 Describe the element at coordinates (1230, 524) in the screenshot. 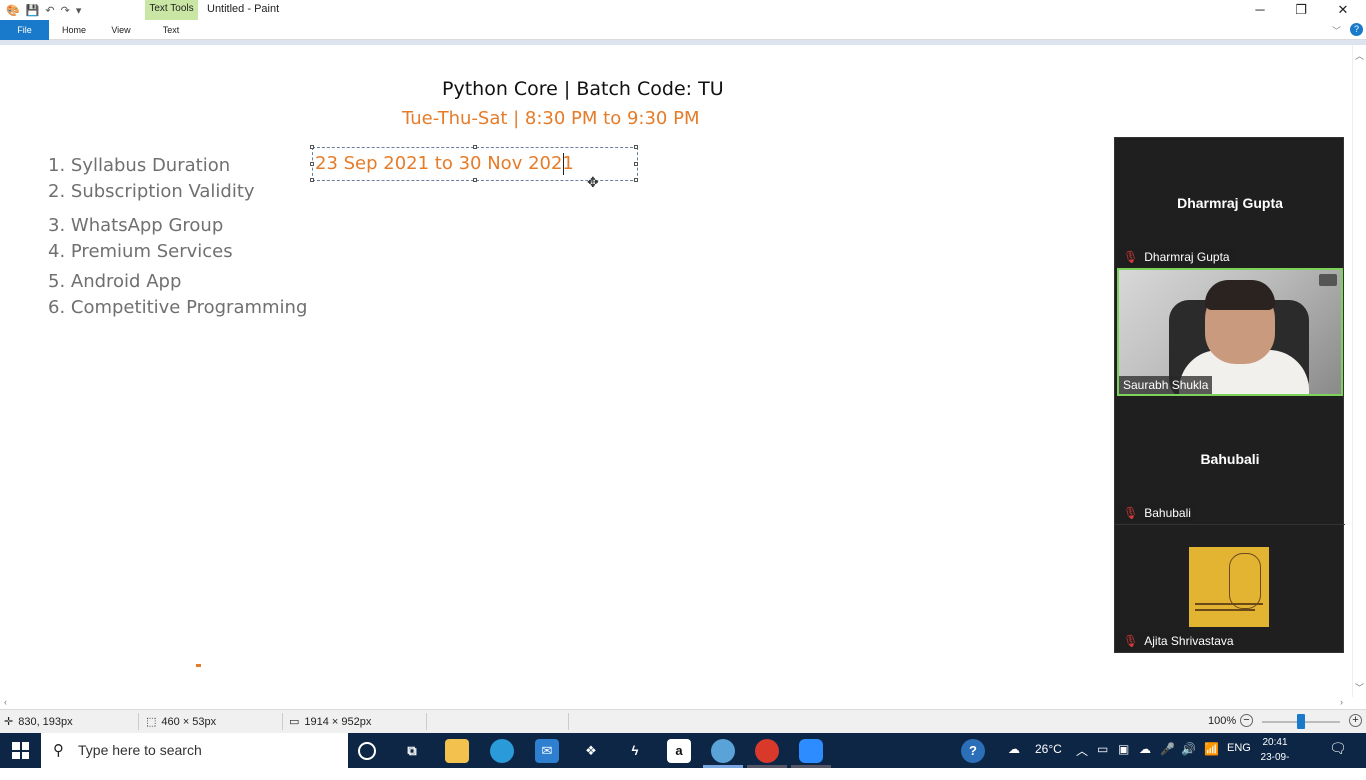

I see `tile-separator` at that location.